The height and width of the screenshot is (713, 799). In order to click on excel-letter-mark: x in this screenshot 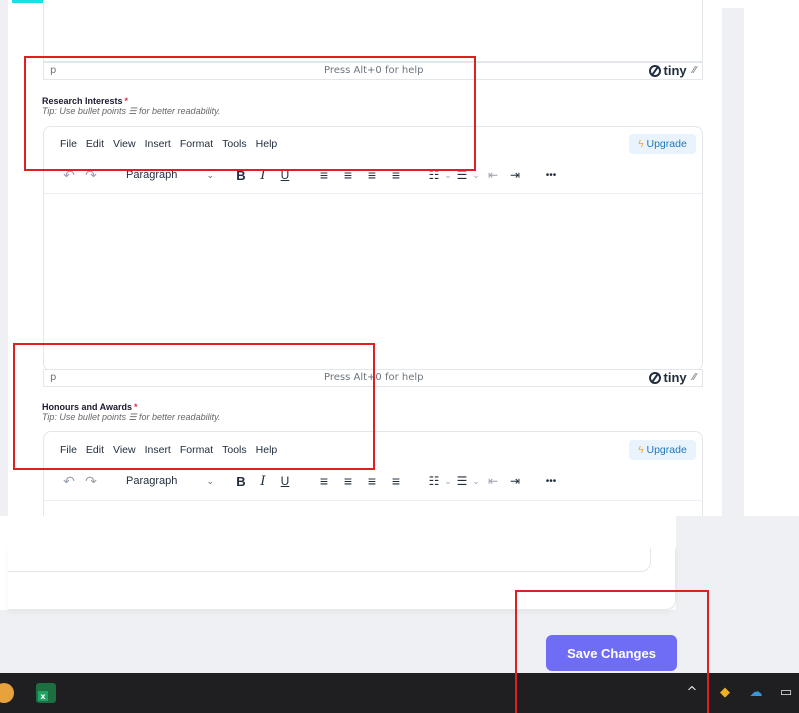, I will do `click(43, 696)`.